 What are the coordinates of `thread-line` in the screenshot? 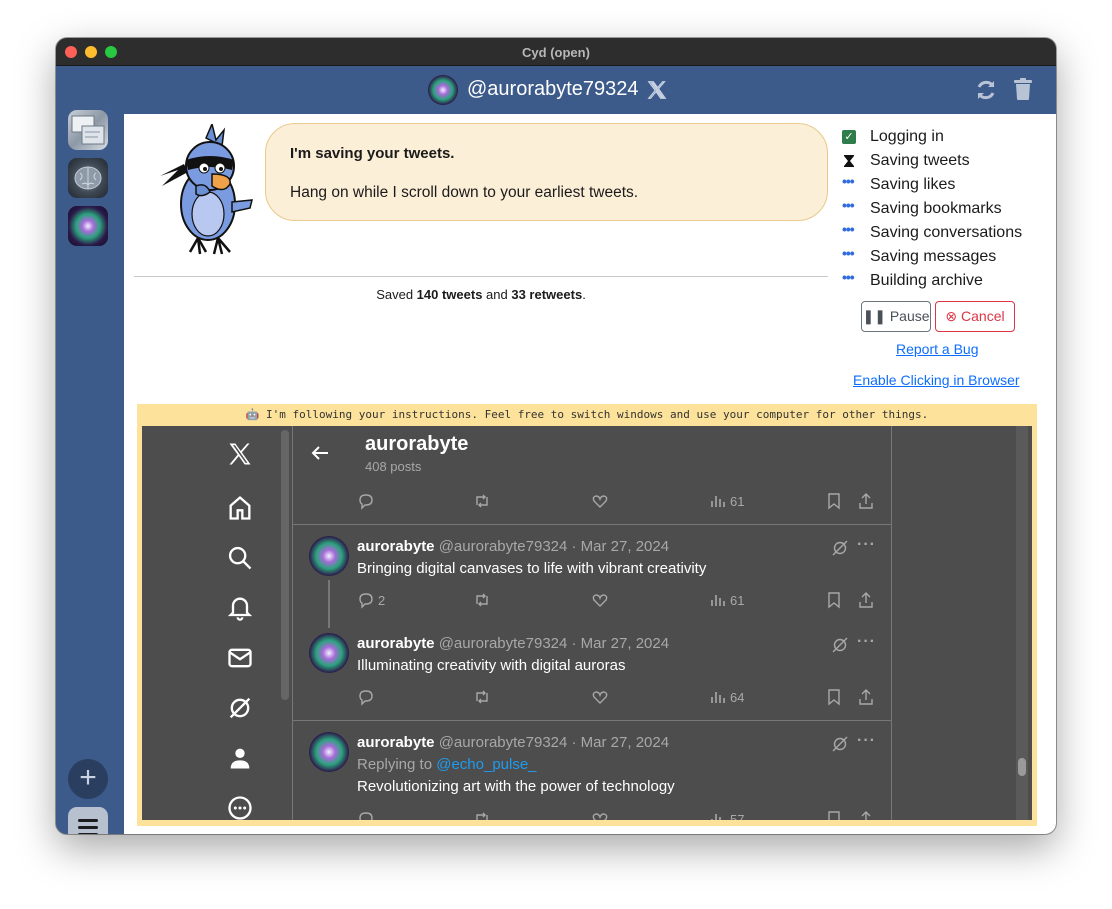 It's located at (329, 604).